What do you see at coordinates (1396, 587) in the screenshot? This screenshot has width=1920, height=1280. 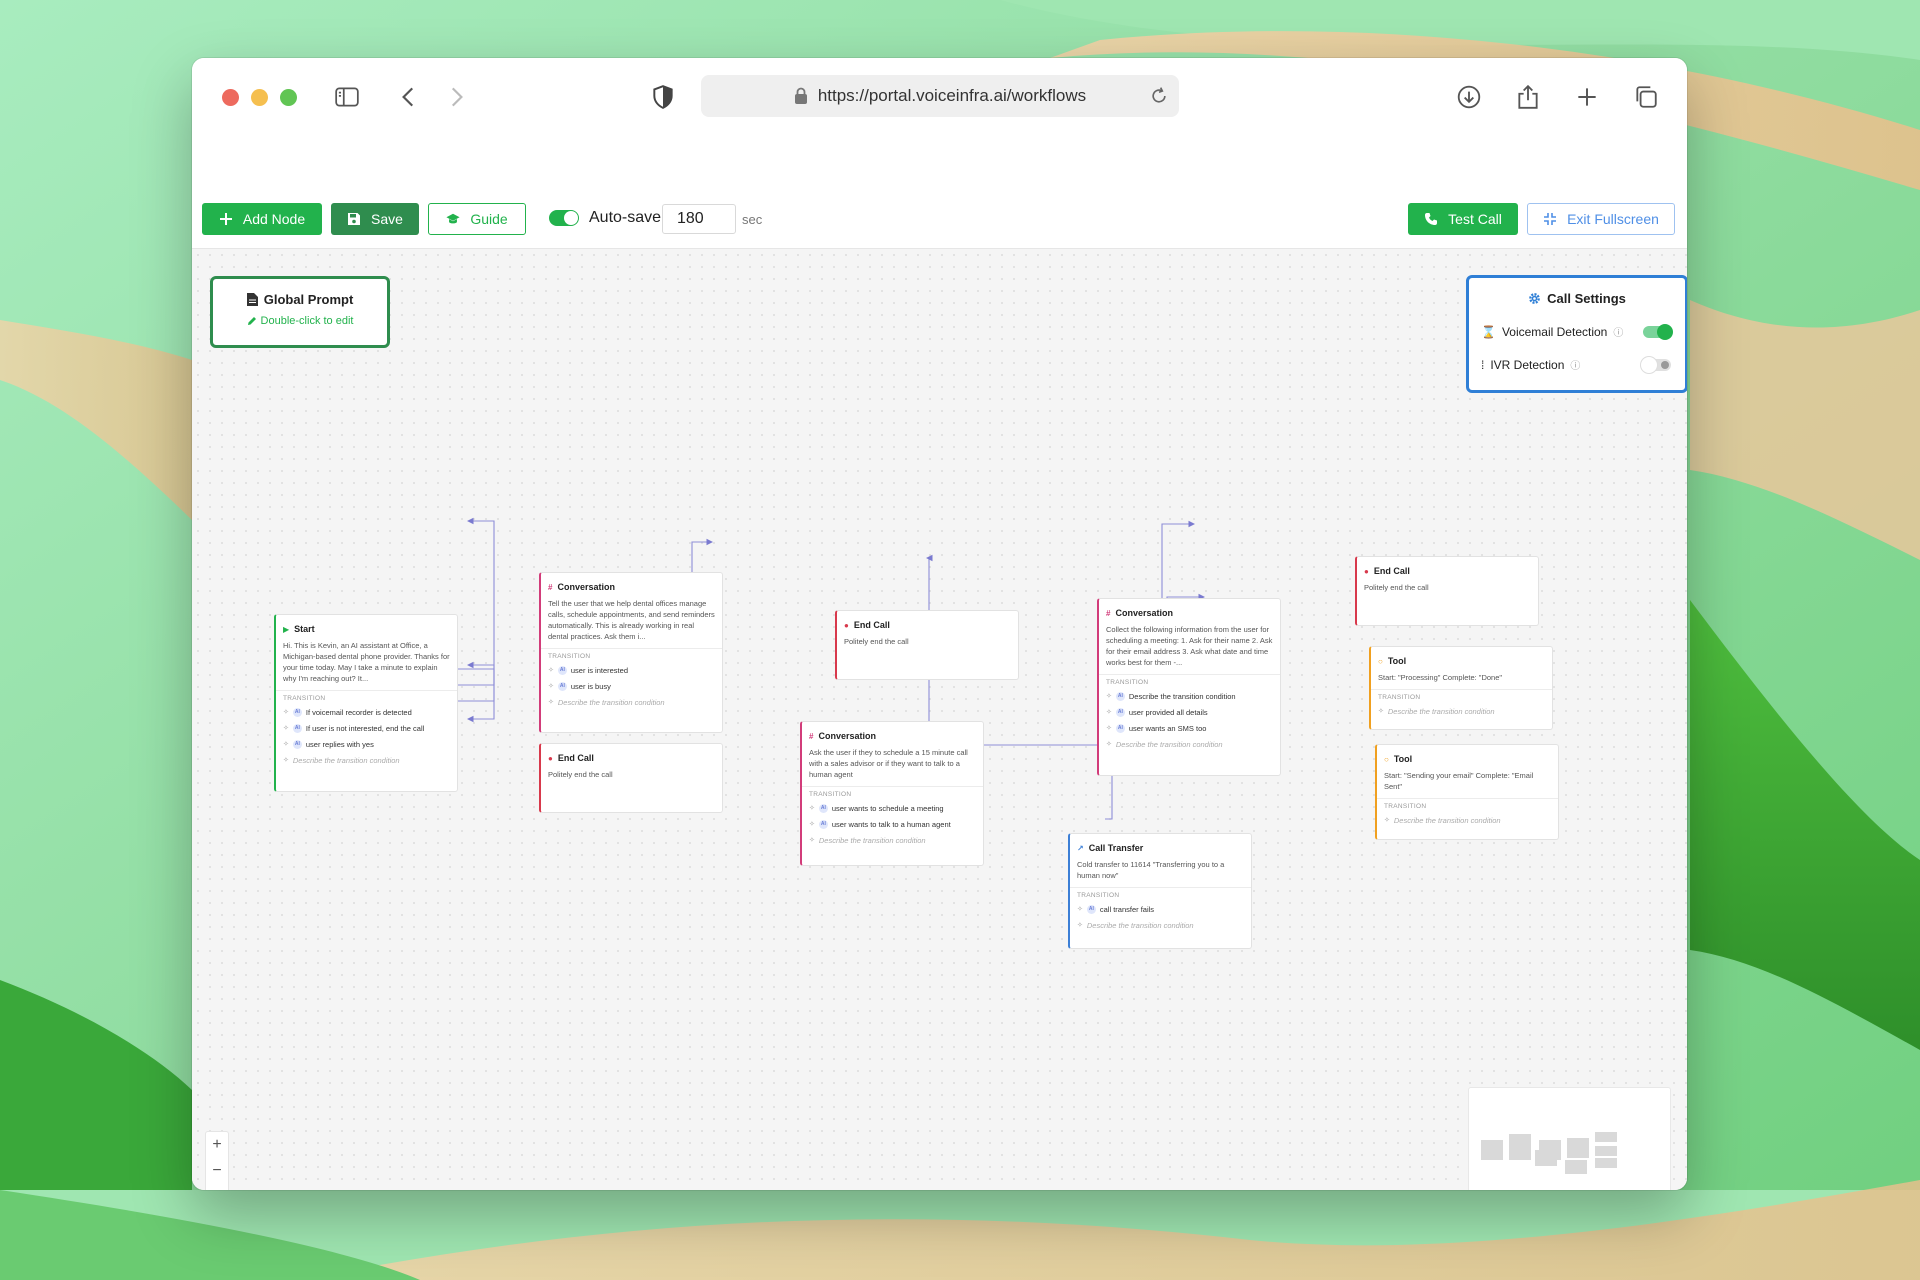 I see `node-prompt: Politely end the call` at bounding box center [1396, 587].